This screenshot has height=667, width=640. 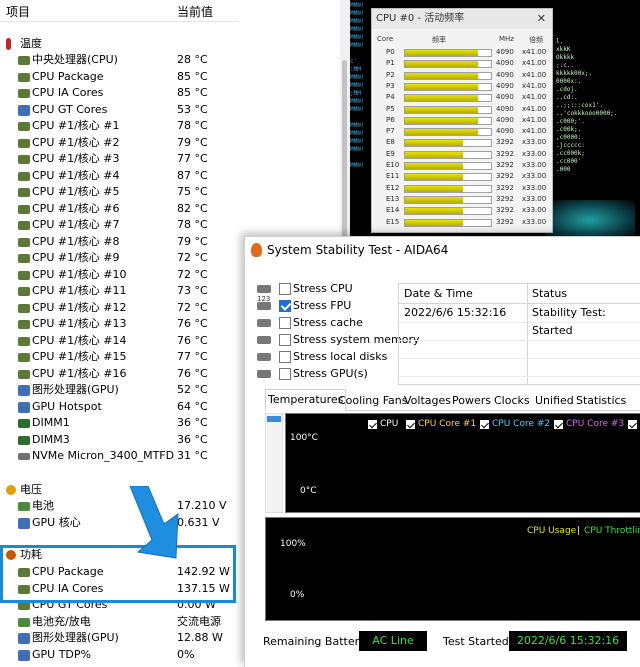 What do you see at coordinates (119, 407) in the screenshot?
I see `sensor-row: GPU Hotspot 64 °C` at bounding box center [119, 407].